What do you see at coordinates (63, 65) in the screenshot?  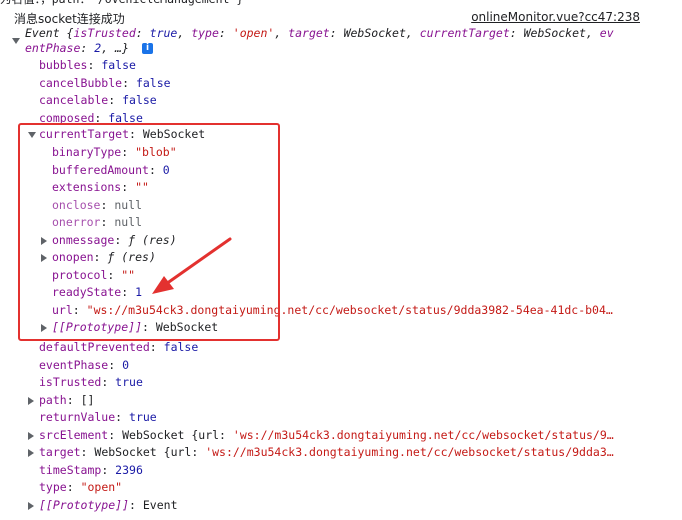 I see `property-key: bubbles` at bounding box center [63, 65].